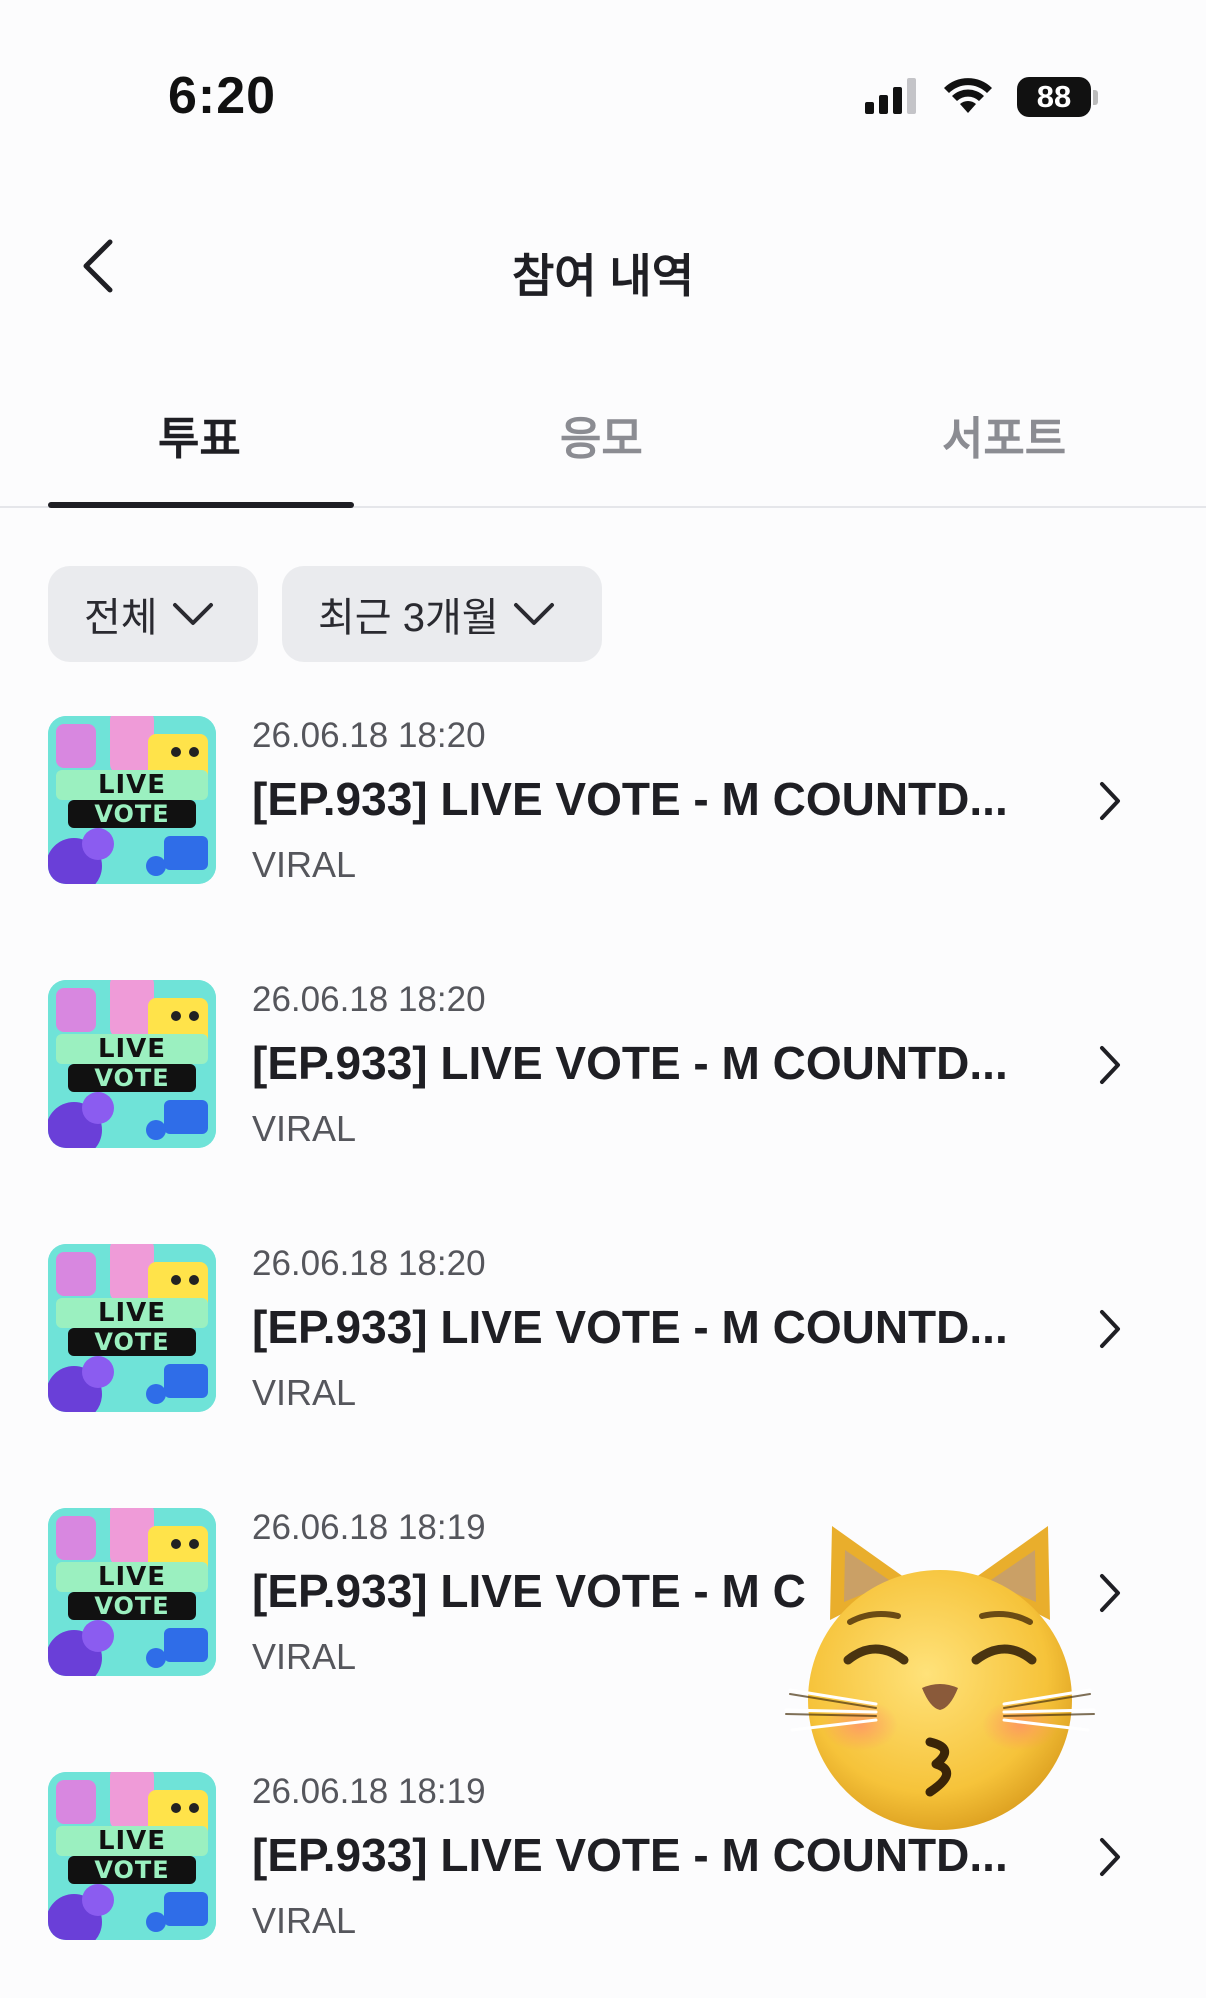 Image resolution: width=1206 pixels, height=1998 pixels. I want to click on tab-entry: 응모, so click(601, 434).